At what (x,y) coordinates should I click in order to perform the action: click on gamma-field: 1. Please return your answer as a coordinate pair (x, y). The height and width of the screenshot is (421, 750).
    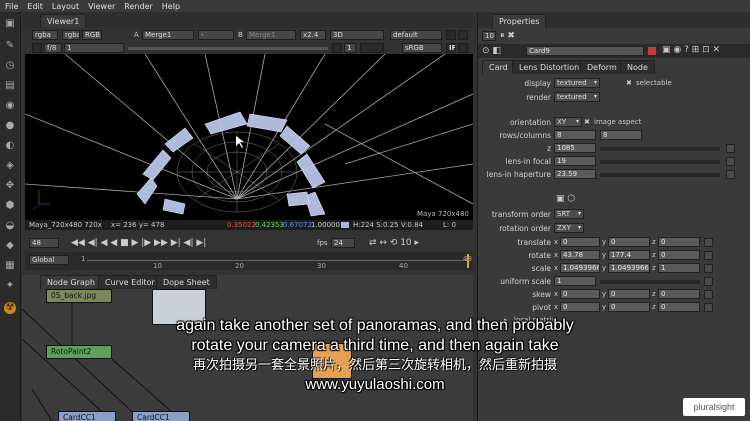
    Looking at the image, I should click on (350, 48).